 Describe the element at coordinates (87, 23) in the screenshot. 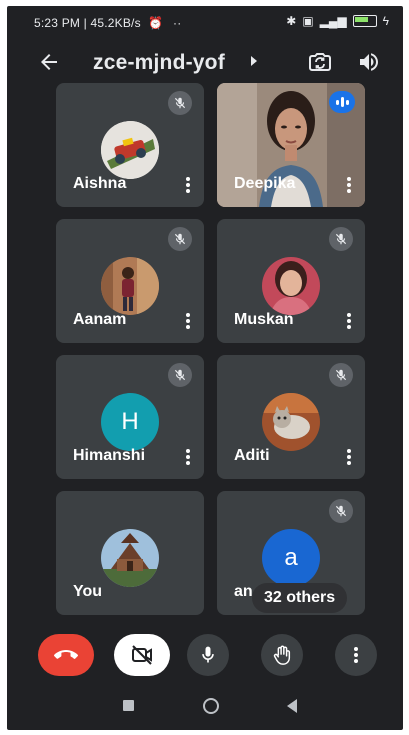

I see `status-time-speed: 5:23 PM | 45.2KB/s` at that location.